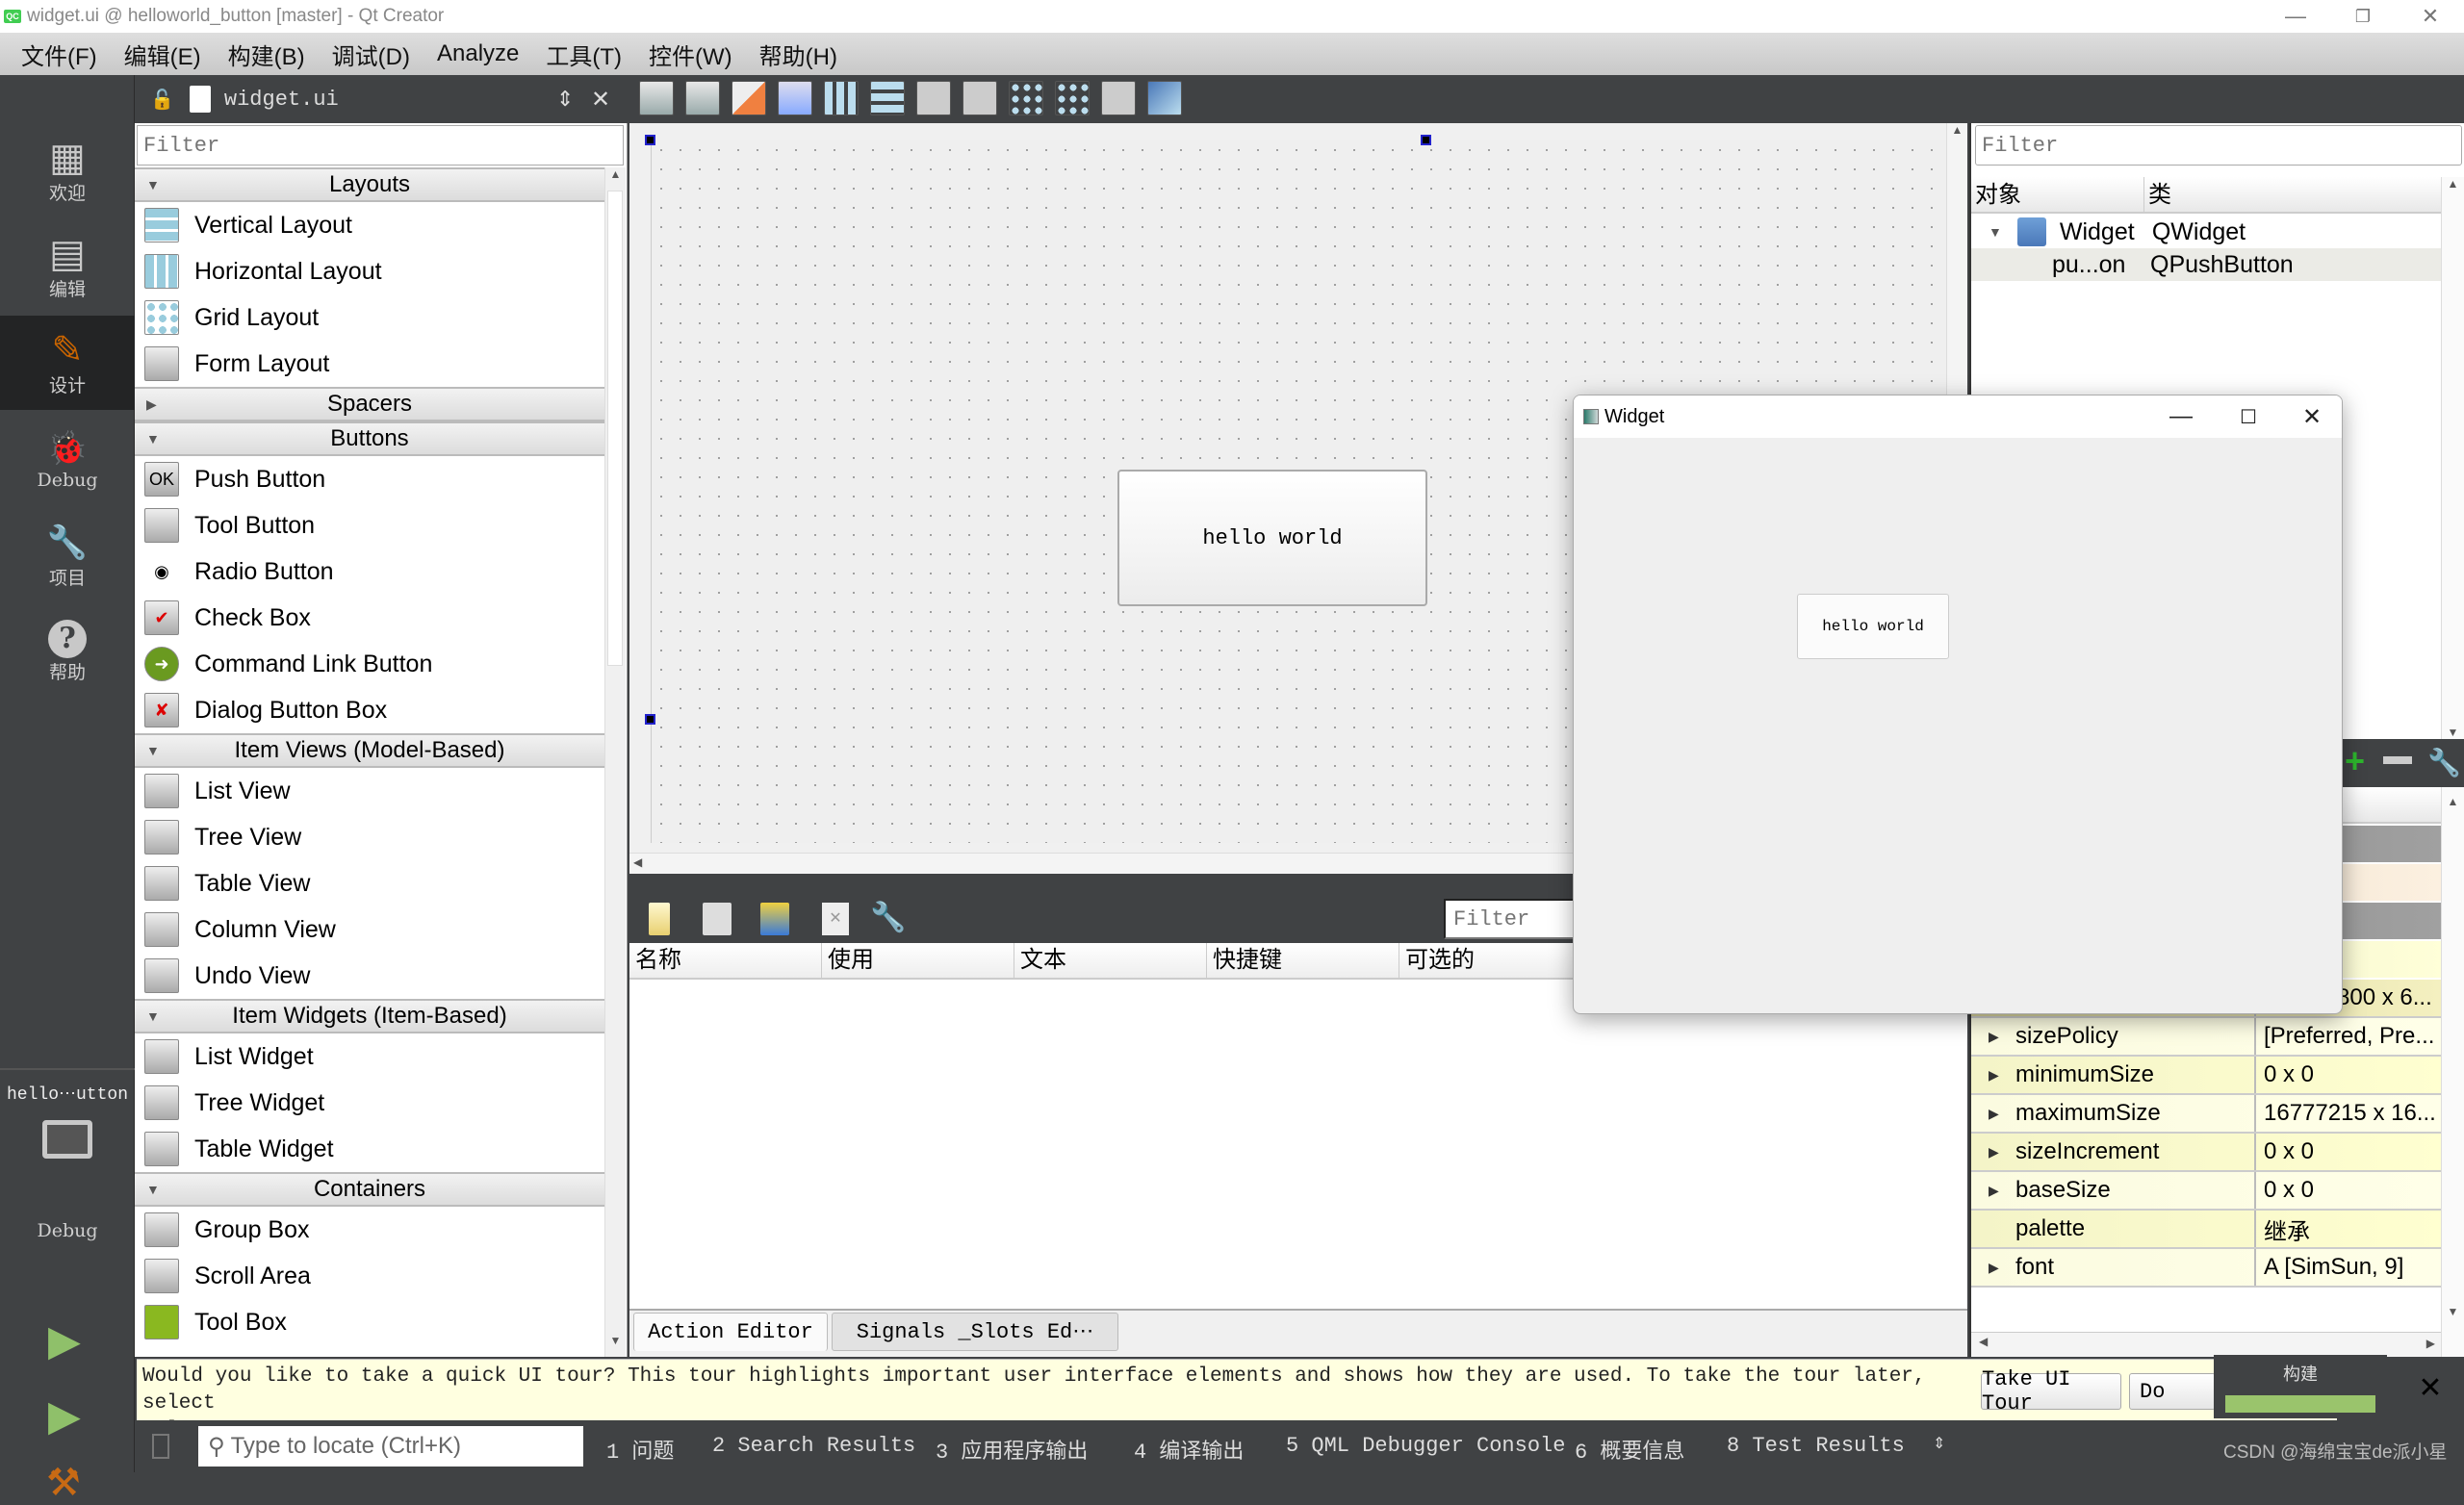 The height and width of the screenshot is (1505, 2464). What do you see at coordinates (2207, 1230) in the screenshot?
I see `property-row-palette: palette 继承` at bounding box center [2207, 1230].